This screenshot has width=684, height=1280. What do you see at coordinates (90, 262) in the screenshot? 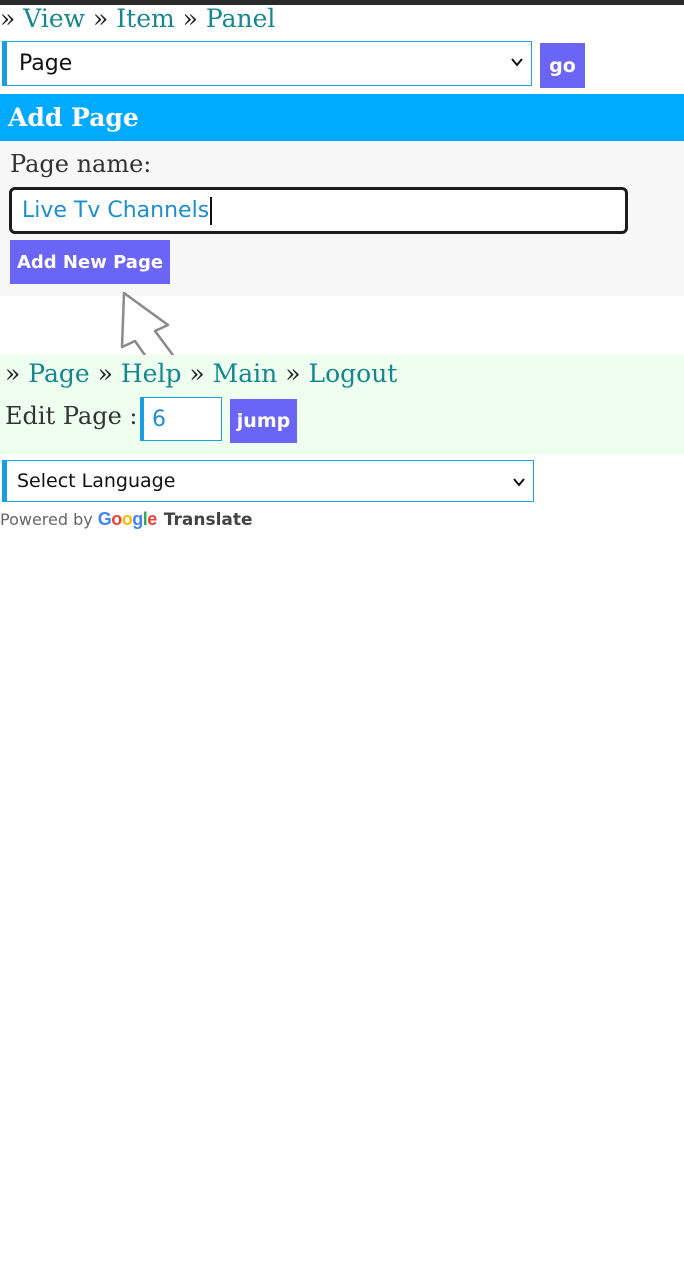
I see `add-new-page-button: Add New Page` at bounding box center [90, 262].